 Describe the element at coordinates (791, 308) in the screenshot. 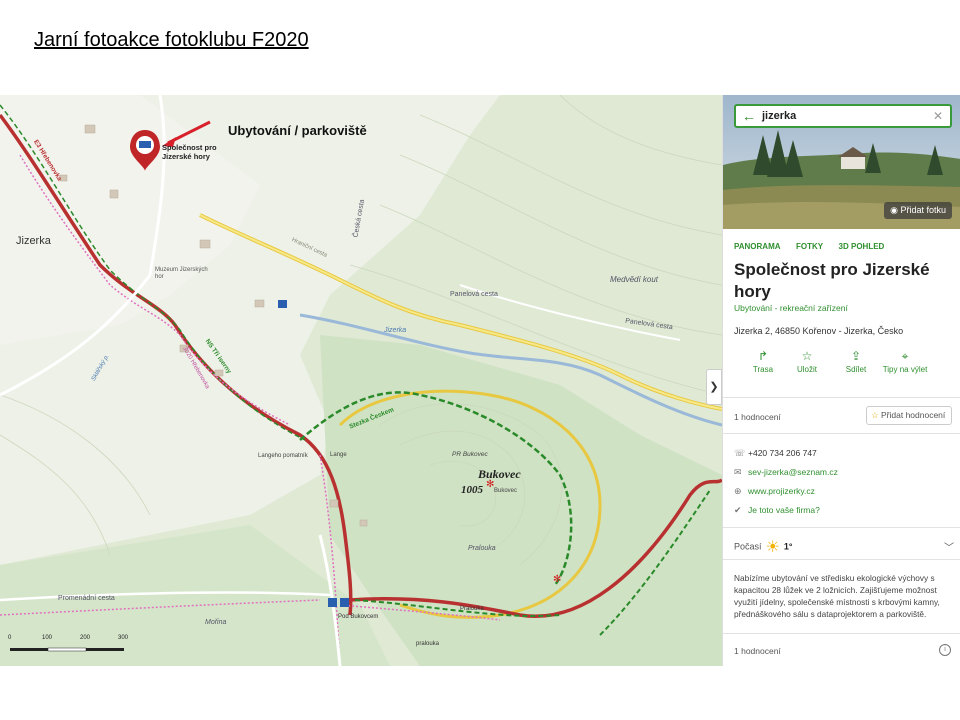

I see `place-category: Ubytování - rekreační zařízení` at that location.